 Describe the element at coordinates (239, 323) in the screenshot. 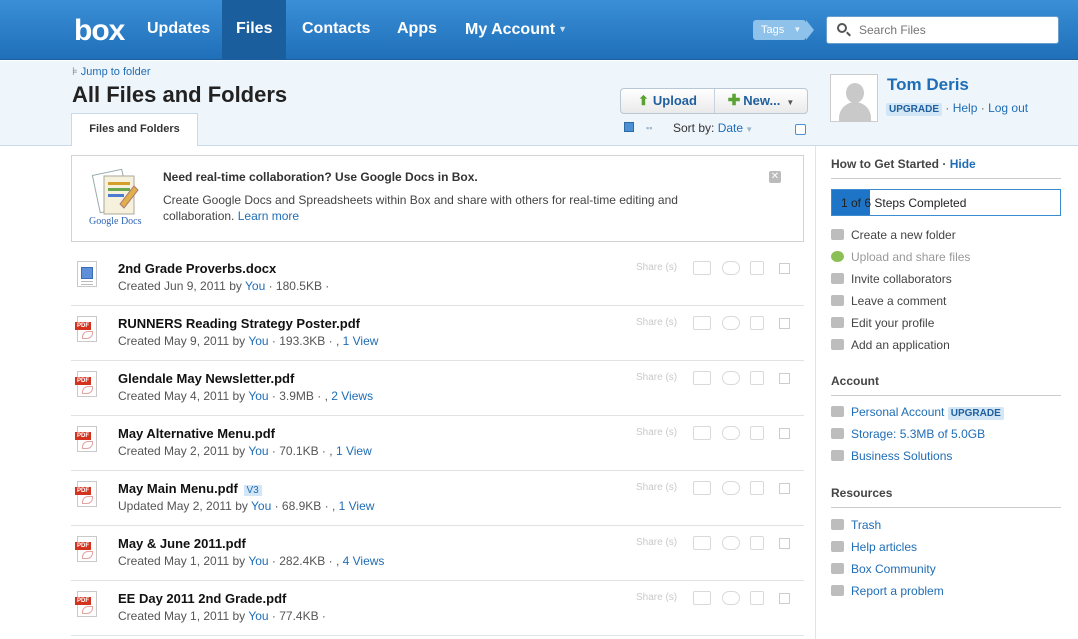

I see `file-name: RUNNERS Reading Strategy Poster.pdf` at that location.